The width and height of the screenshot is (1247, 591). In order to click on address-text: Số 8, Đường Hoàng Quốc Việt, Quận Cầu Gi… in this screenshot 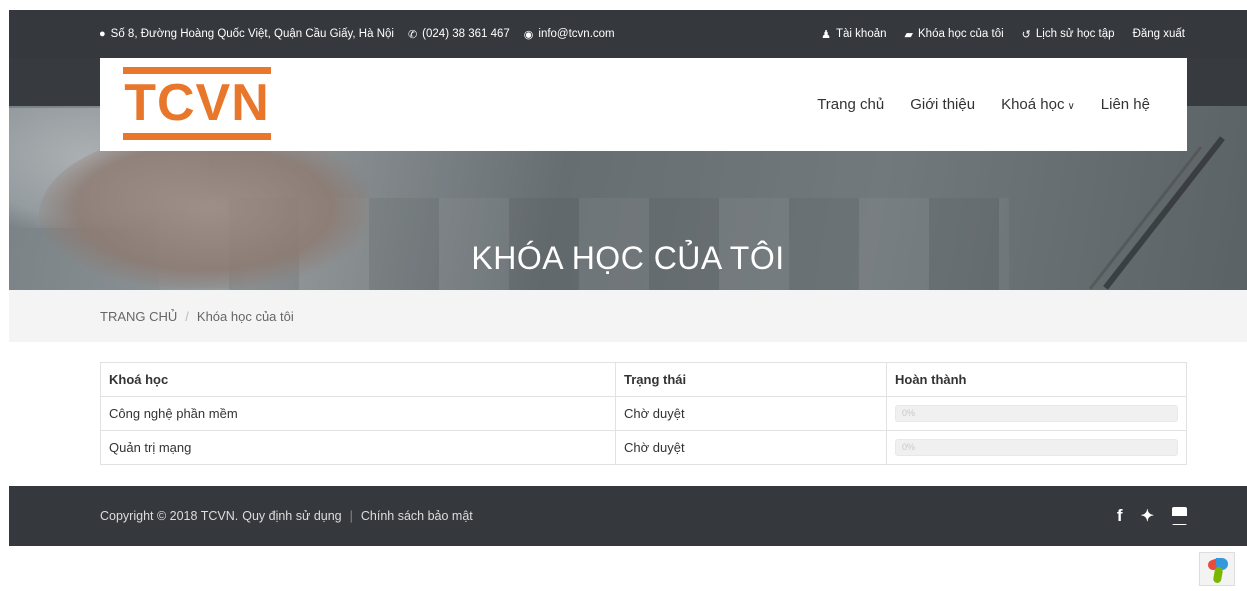, I will do `click(252, 34)`.